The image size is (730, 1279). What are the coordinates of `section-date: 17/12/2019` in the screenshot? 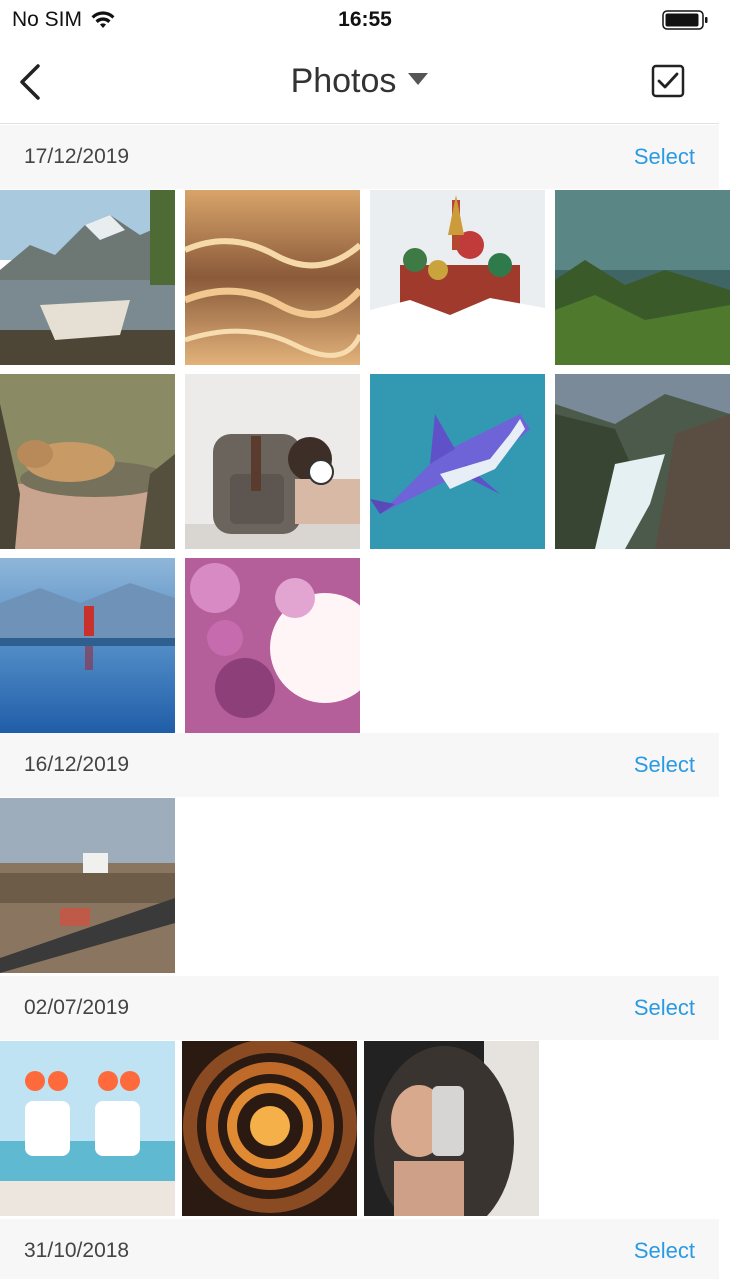 It's located at (77, 156).